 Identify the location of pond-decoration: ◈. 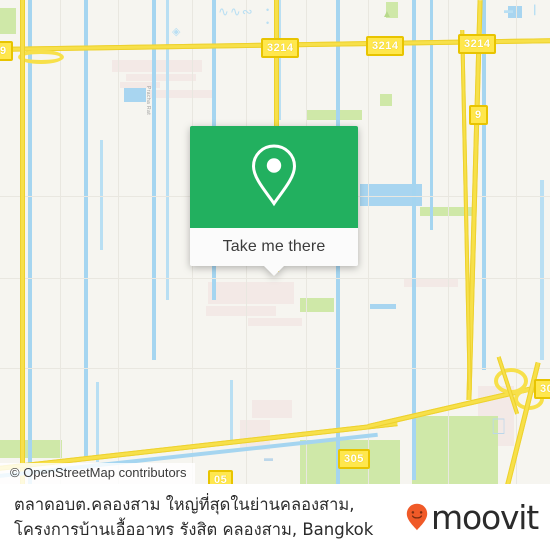
(177, 32).